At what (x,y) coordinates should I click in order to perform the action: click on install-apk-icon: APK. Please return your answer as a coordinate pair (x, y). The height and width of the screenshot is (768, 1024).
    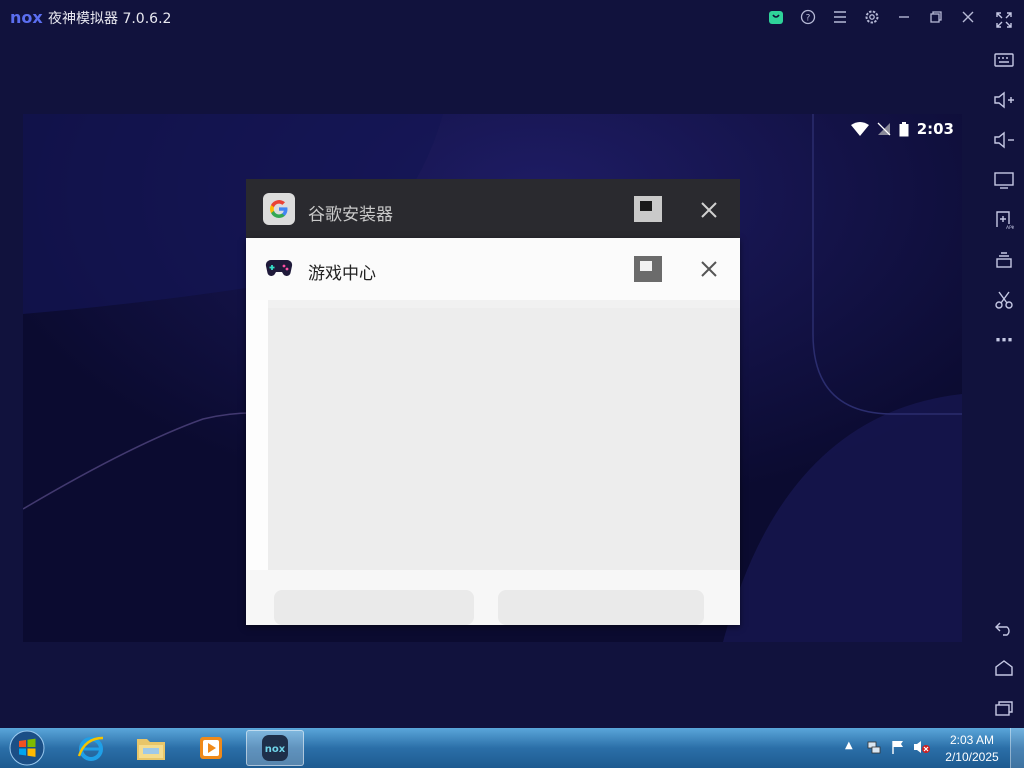
    Looking at the image, I should click on (1004, 220).